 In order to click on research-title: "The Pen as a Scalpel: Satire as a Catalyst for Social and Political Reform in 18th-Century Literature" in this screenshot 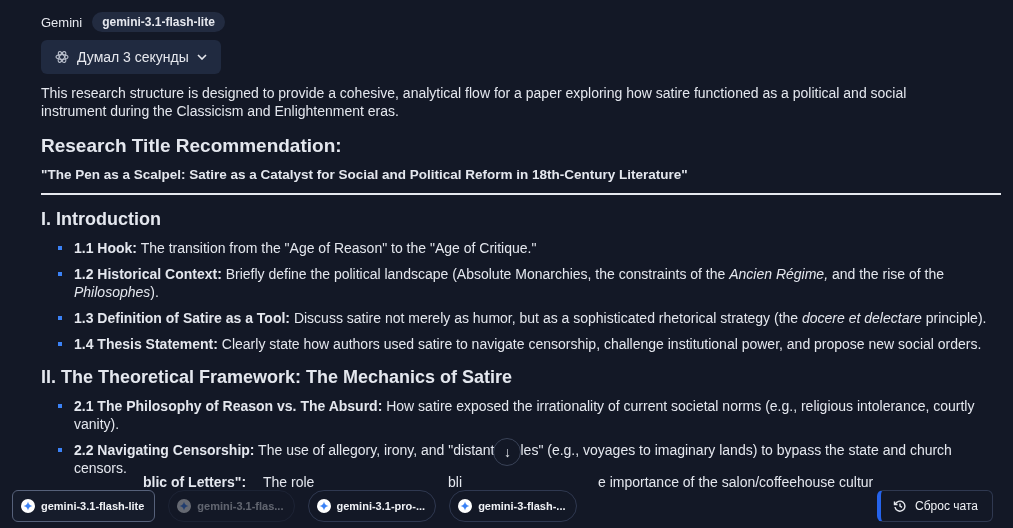, I will do `click(365, 175)`.